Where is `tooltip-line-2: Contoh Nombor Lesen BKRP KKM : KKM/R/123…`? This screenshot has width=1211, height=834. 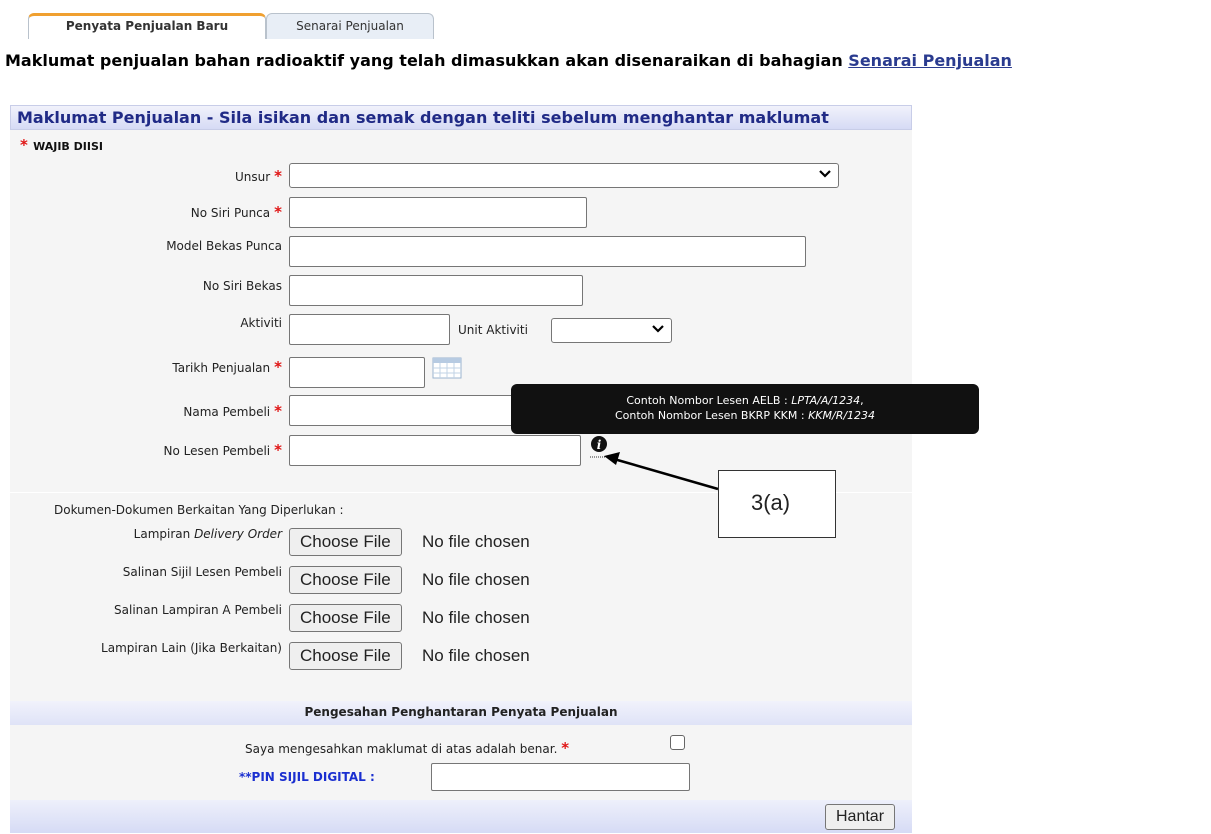 tooltip-line-2: Contoh Nombor Lesen BKRP KKM : KKM/R/123… is located at coordinates (745, 415).